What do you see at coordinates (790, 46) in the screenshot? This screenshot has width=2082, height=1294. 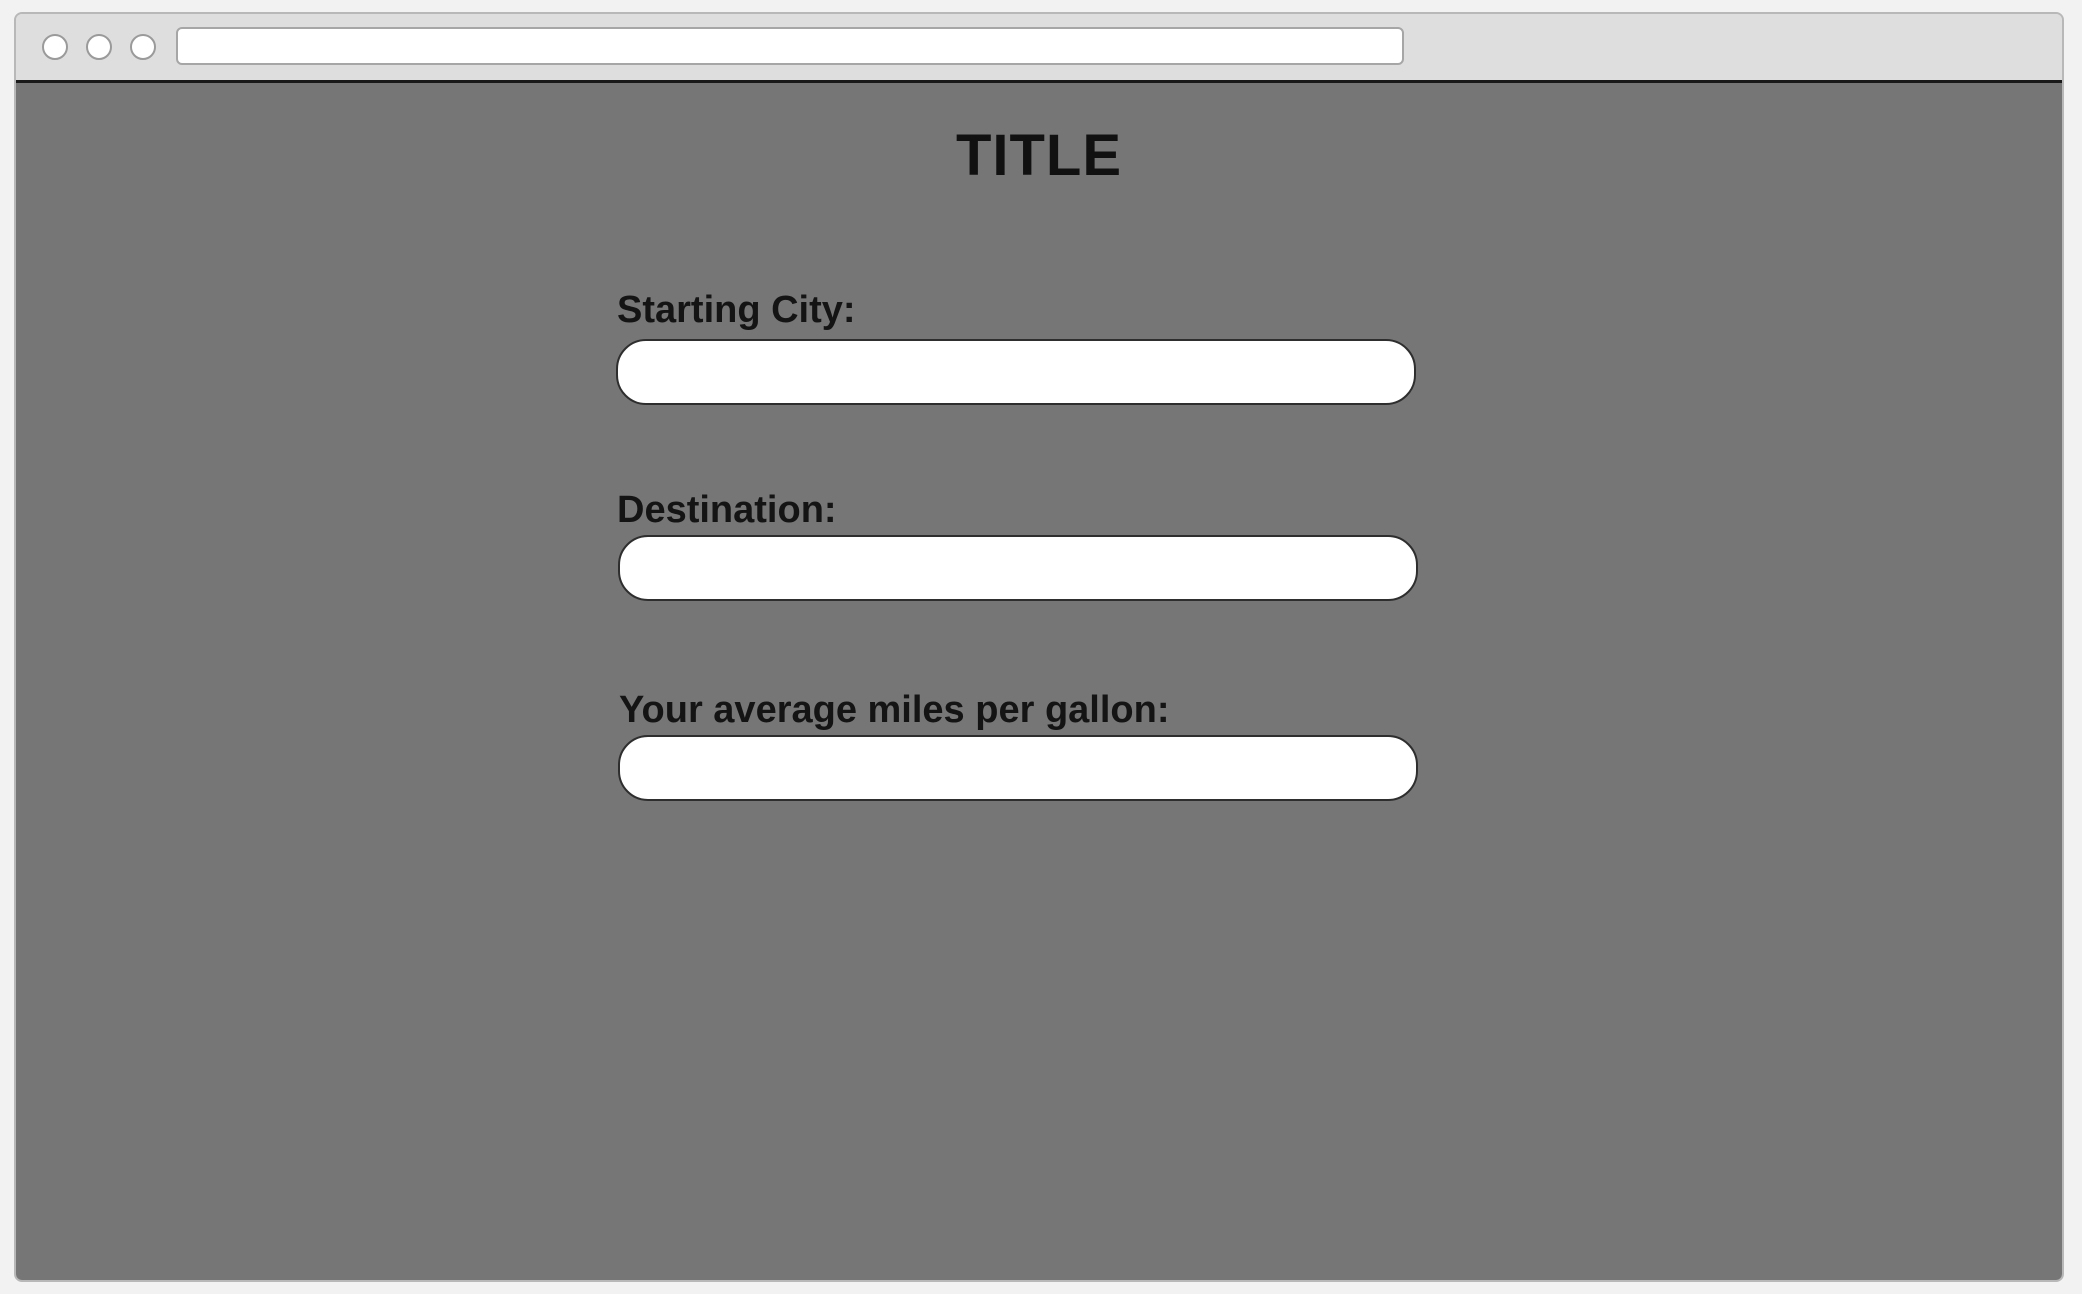 I see `address-bar` at bounding box center [790, 46].